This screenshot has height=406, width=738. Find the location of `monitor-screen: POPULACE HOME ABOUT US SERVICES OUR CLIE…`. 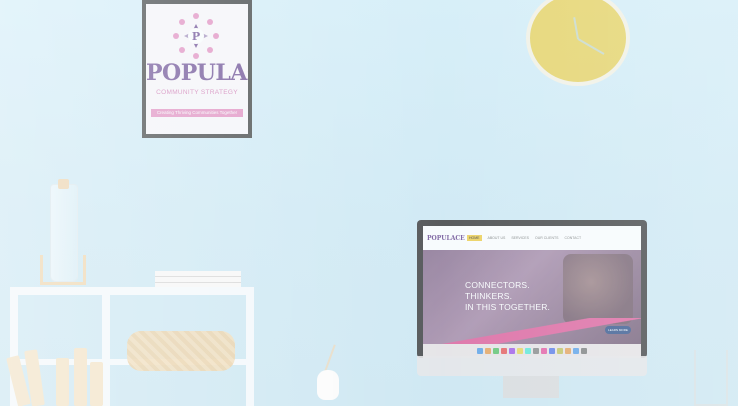

monitor-screen: POPULACE HOME ABOUT US SERVICES OUR CLIE… is located at coordinates (532, 292).